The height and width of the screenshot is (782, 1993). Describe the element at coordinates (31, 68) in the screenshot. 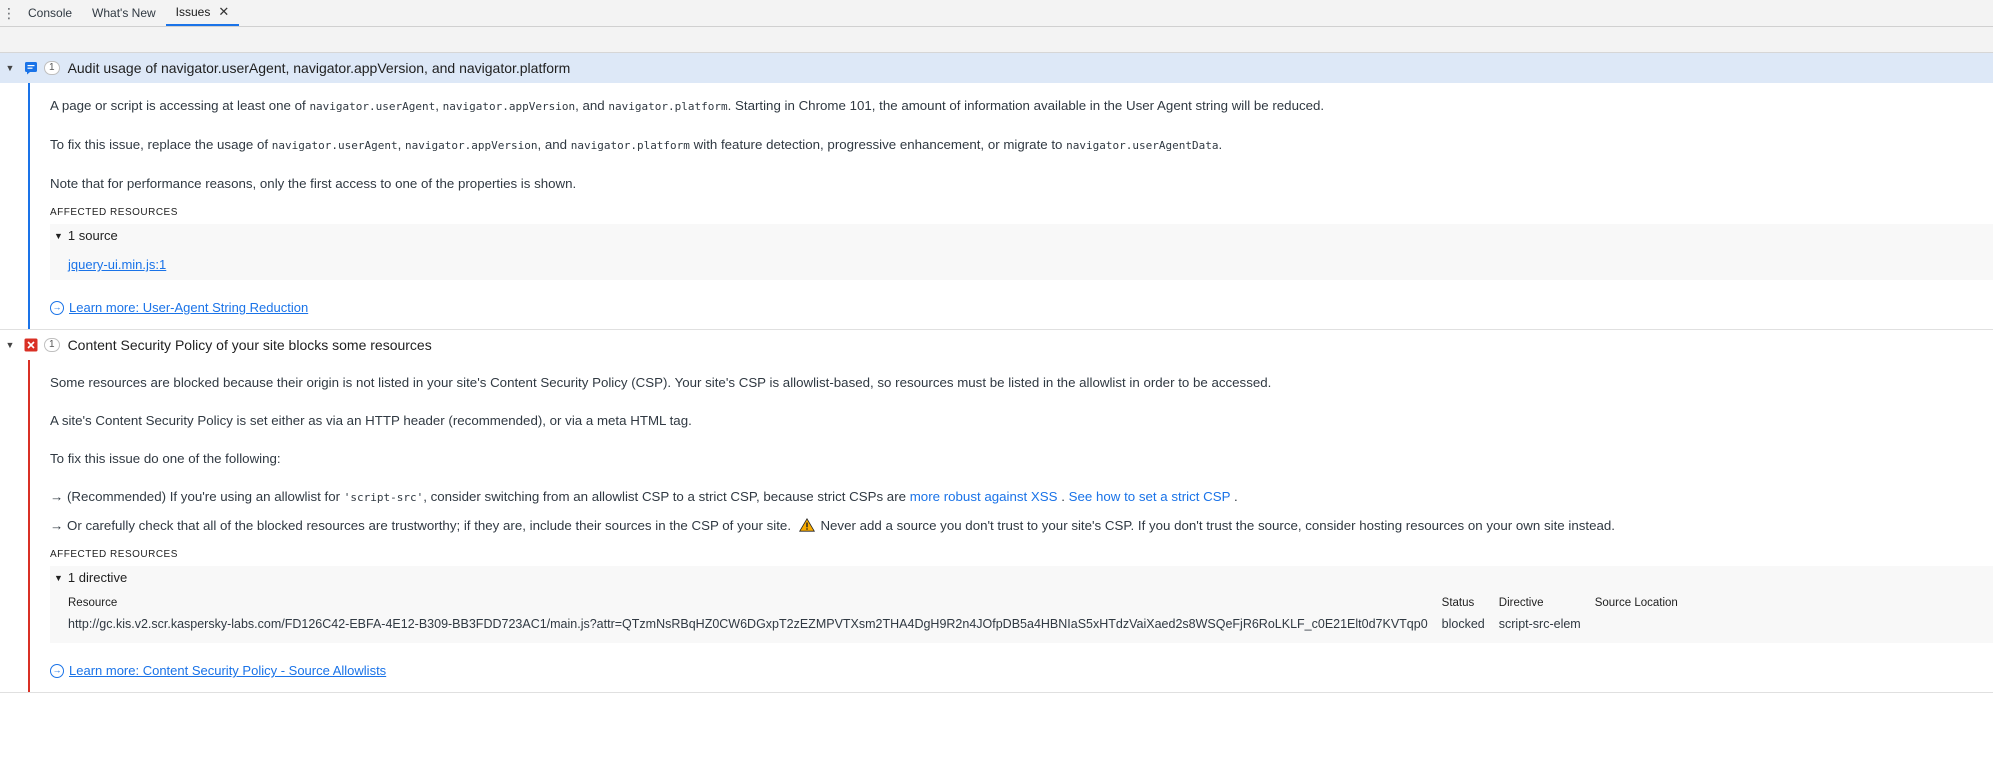

I see `message-icon` at that location.